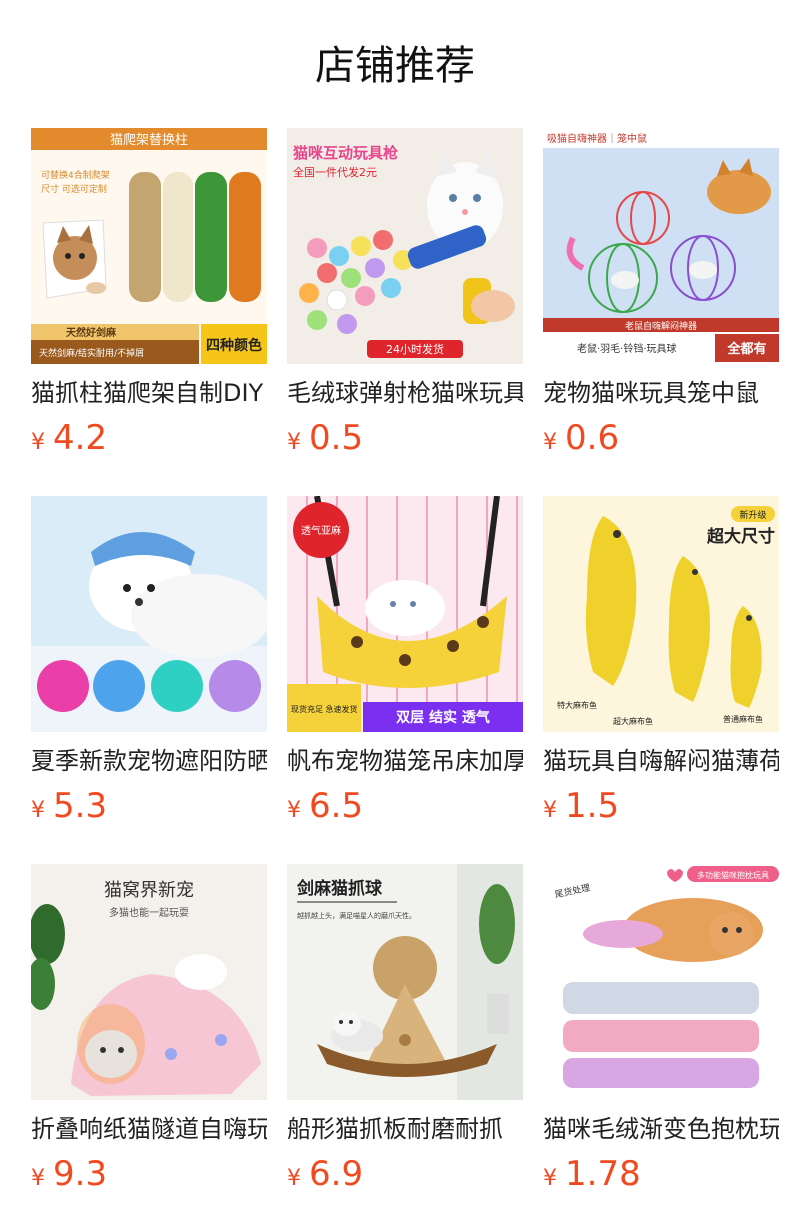 The image size is (790, 1232). Describe the element at coordinates (743, 719) in the screenshot. I see `fish-size-label: 普通麻布鱼` at that location.